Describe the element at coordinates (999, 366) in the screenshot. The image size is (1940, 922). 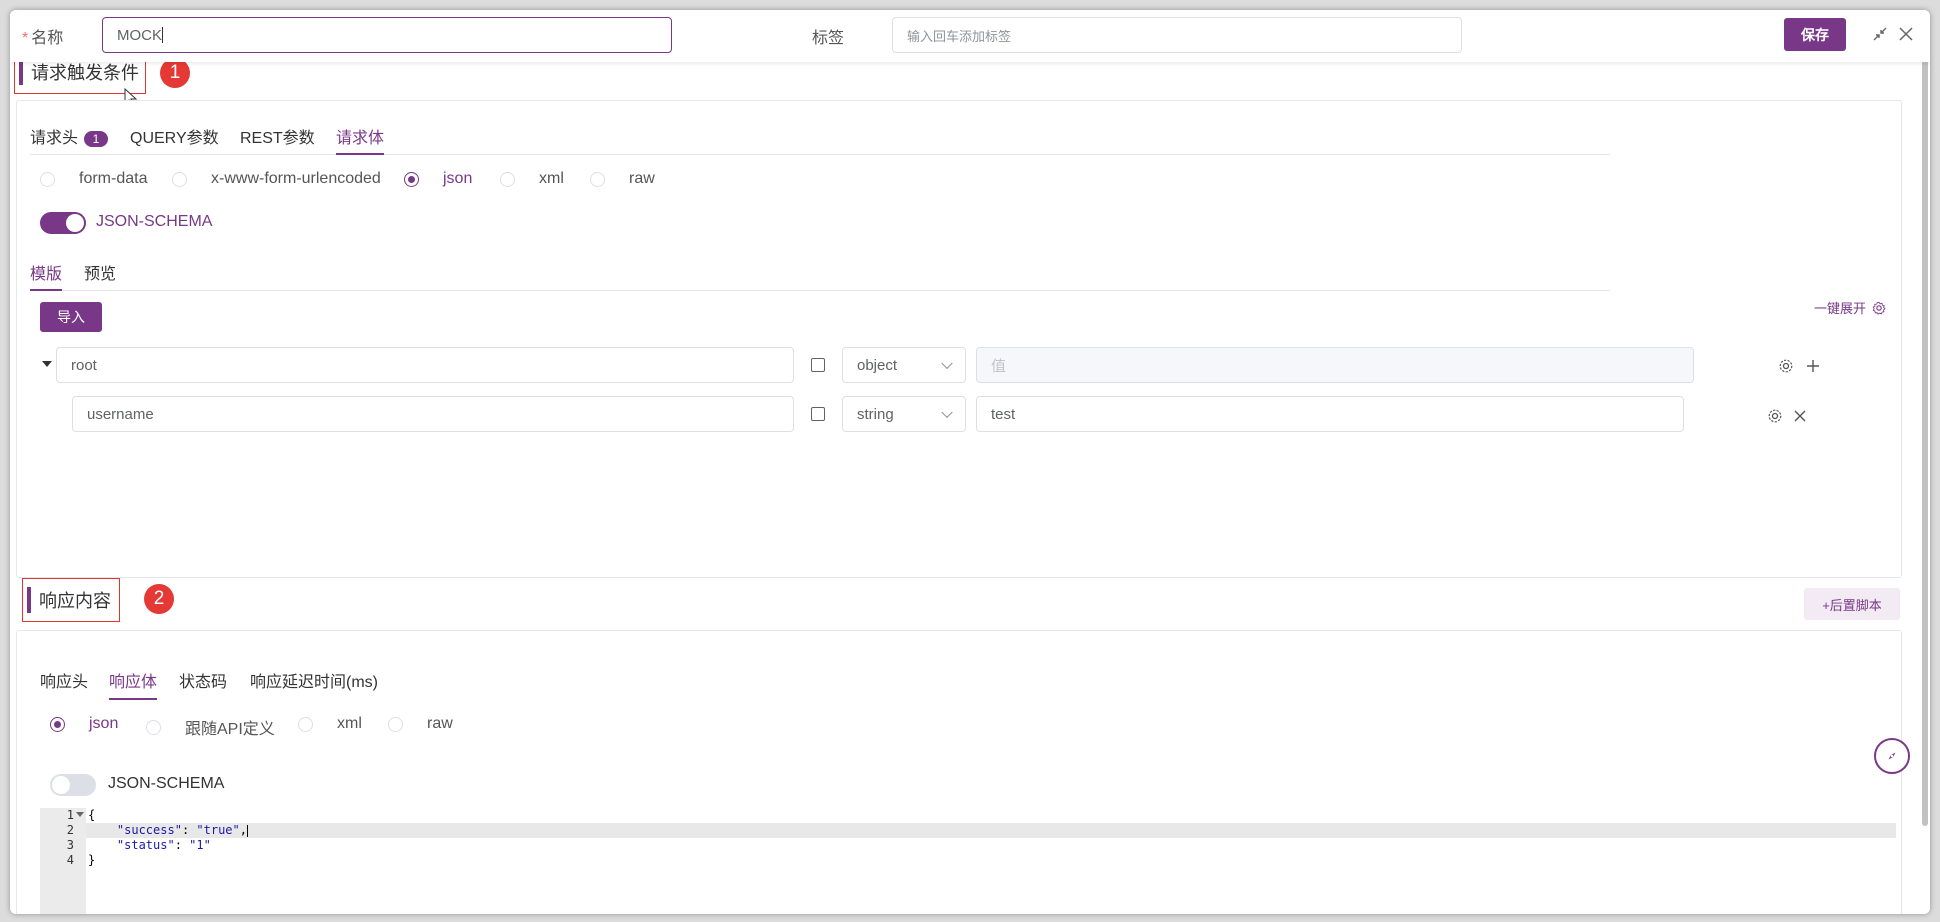
I see `root-value-placeholder: 值` at that location.